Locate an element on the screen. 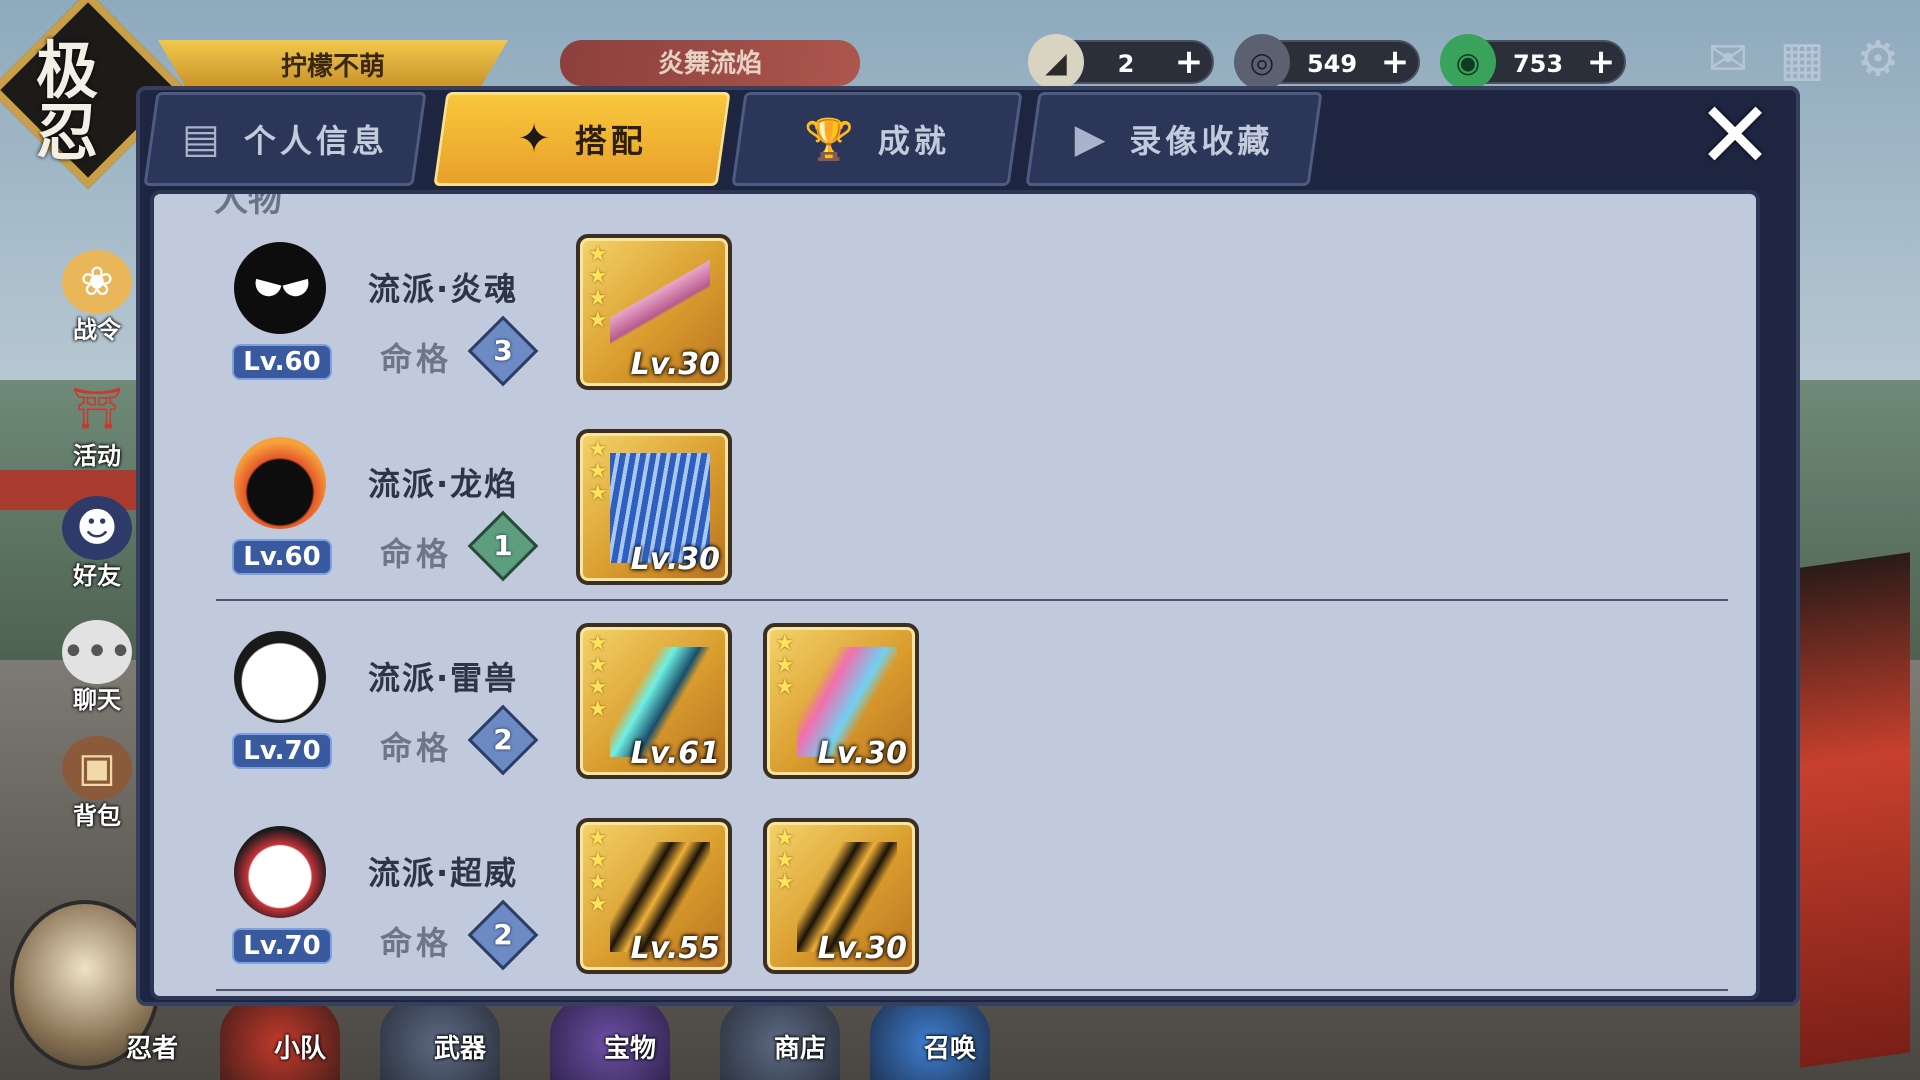 This screenshot has width=1920, height=1080. fate-value: 1 is located at coordinates (503, 545).